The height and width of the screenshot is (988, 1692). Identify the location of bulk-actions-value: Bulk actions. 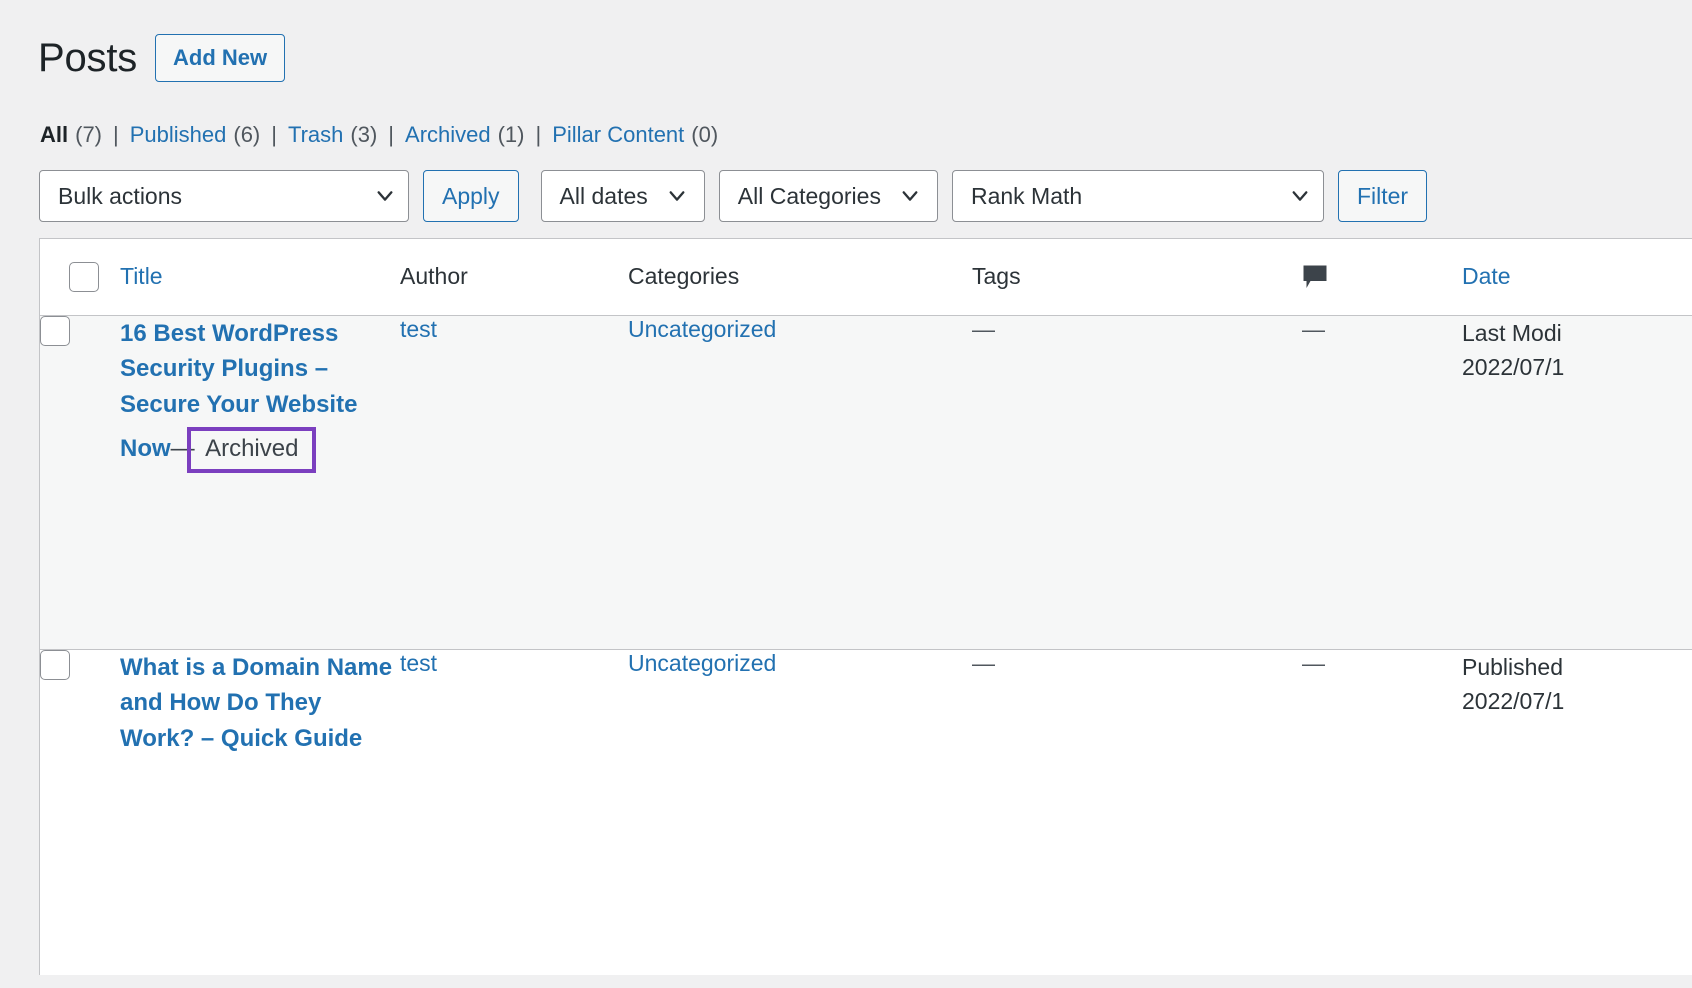
(120, 195).